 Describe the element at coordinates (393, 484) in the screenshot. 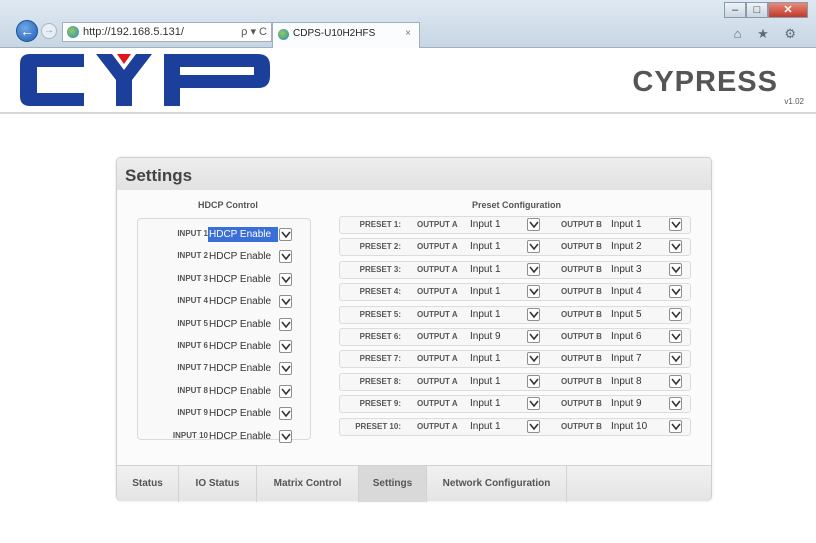

I see `tab-settings: Settings` at that location.